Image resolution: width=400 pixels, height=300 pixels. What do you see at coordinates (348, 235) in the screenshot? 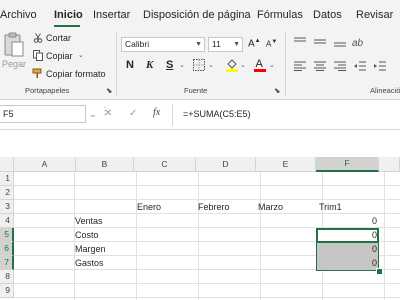
I see `cell-f5: 0` at bounding box center [348, 235].